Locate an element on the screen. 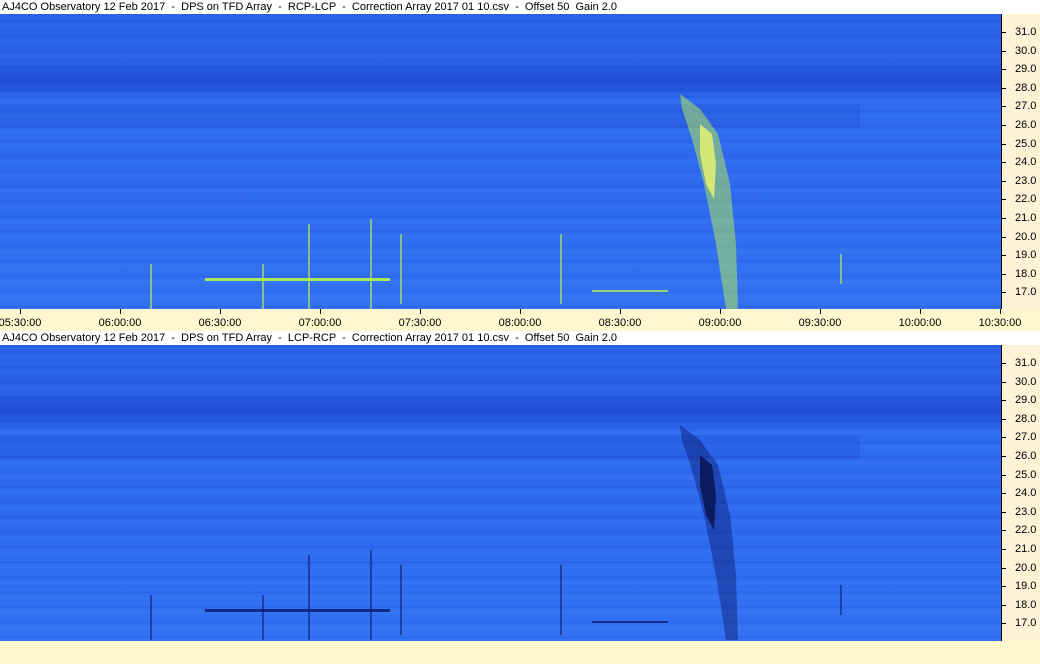 The width and height of the screenshot is (1040, 664). frequency-tick: 22.0 is located at coordinates (1021, 530).